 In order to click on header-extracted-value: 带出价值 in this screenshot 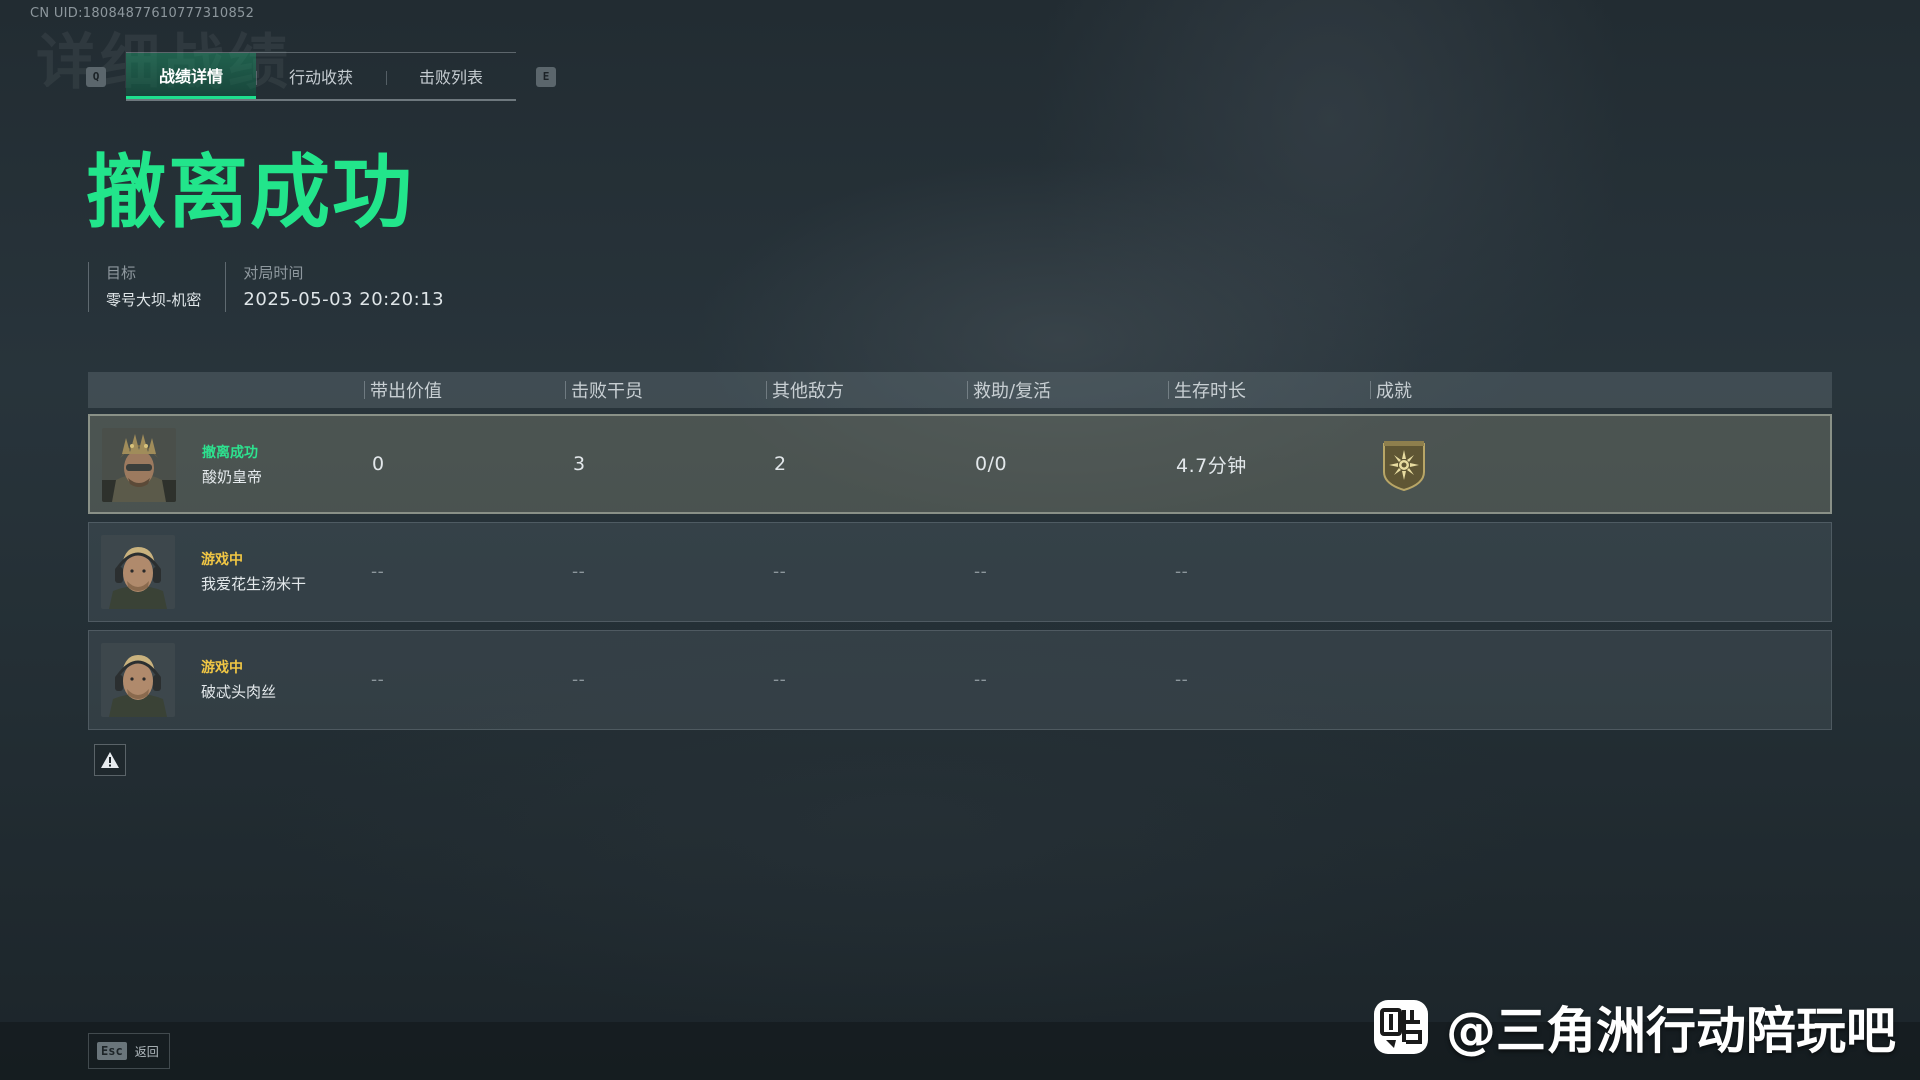, I will do `click(403, 390)`.